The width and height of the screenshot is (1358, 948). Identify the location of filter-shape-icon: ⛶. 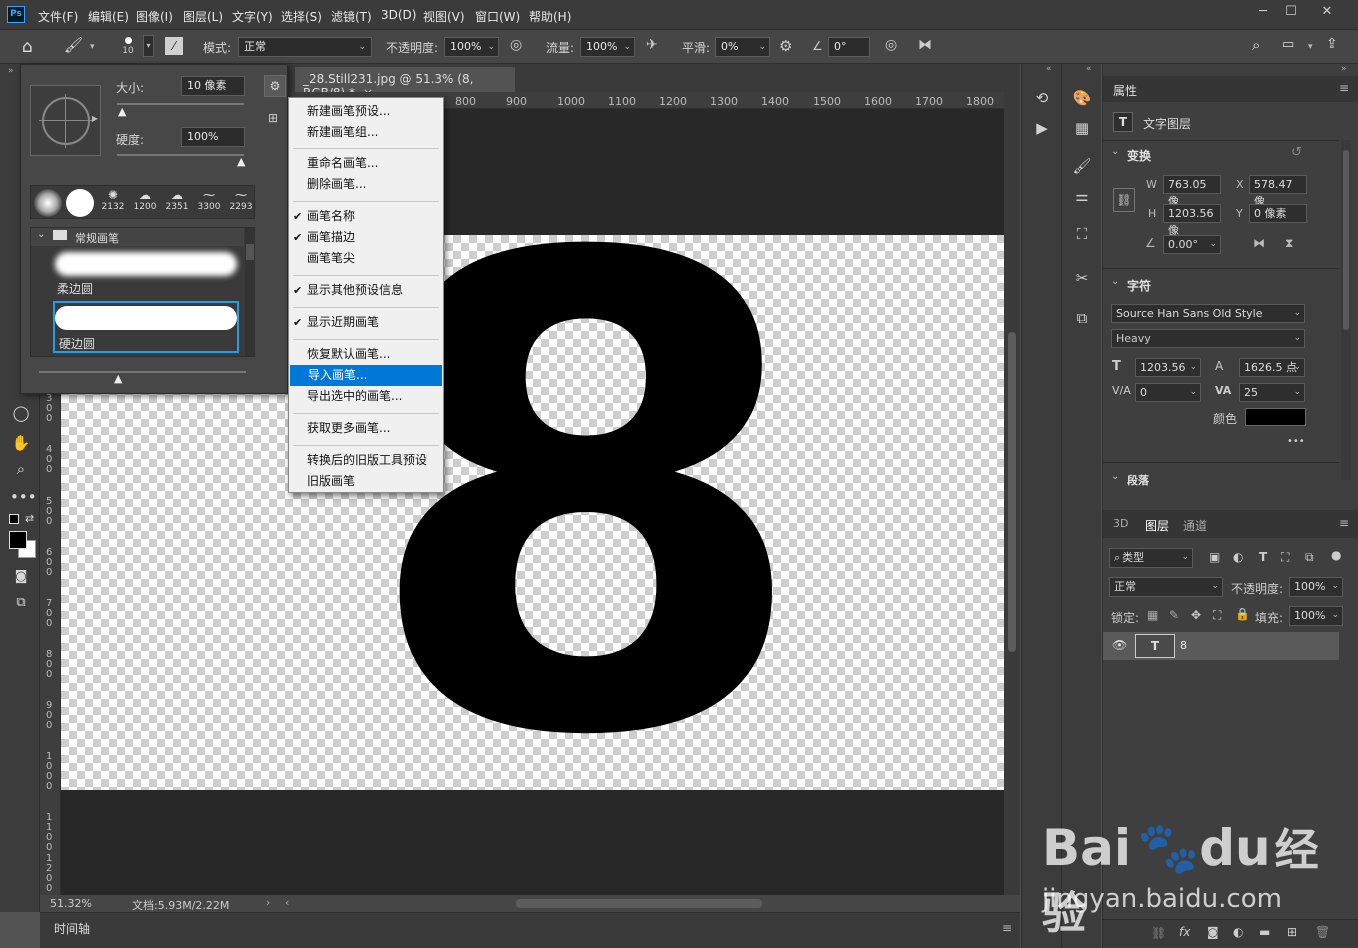
(1285, 557).